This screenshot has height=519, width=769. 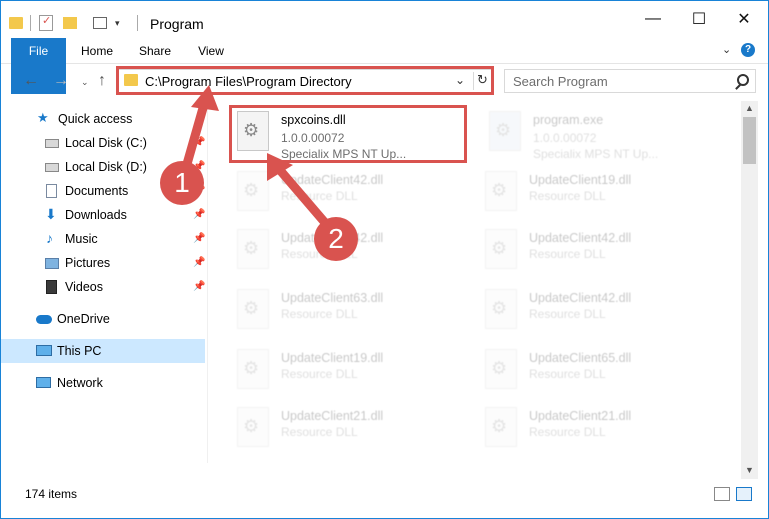 What do you see at coordinates (336, 239) in the screenshot?
I see `callout-badge-2: 2` at bounding box center [336, 239].